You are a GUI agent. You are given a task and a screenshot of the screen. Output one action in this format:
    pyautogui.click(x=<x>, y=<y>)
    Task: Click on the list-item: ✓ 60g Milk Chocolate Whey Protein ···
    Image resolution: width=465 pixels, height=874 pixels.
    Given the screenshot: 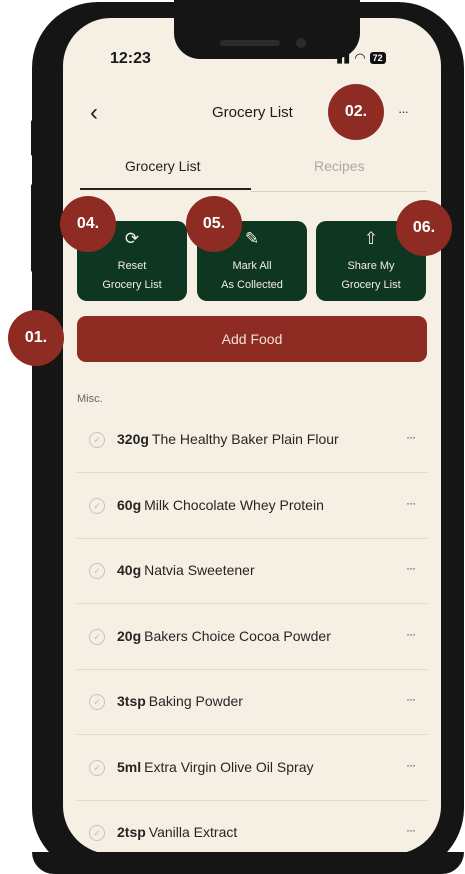 What is the action you would take?
    pyautogui.click(x=252, y=506)
    